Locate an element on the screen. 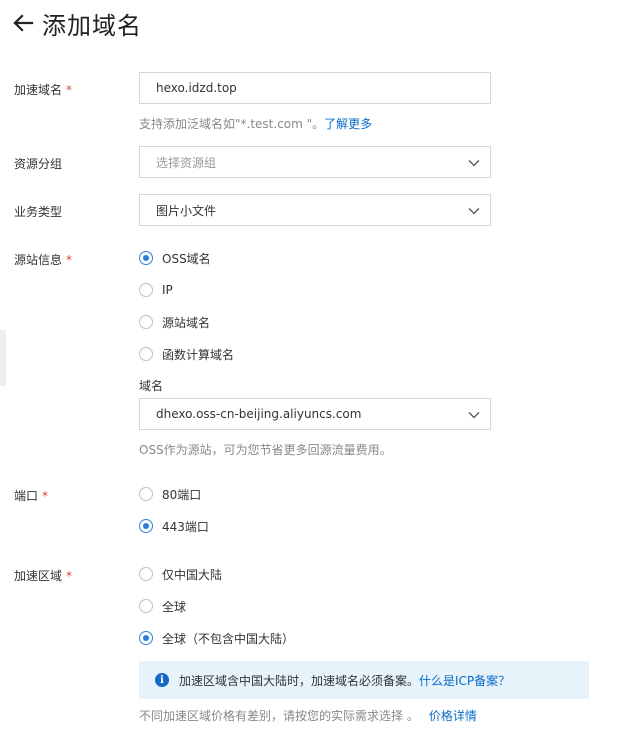 Image resolution: width=639 pixels, height=747 pixels. icp-notice-text: 加速区域含中国大陆时，加速域名必须备案。 is located at coordinates (299, 680).